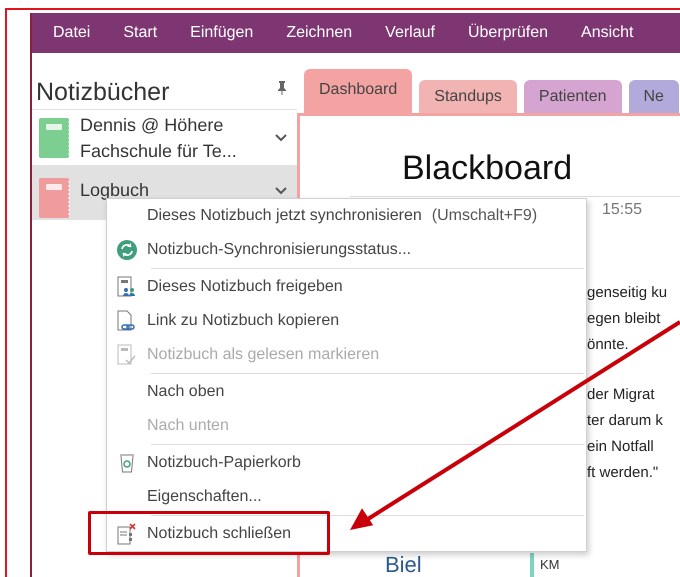 This screenshot has height=577, width=680. What do you see at coordinates (508, 33) in the screenshot?
I see `ribbon-tab: Überprüfen` at bounding box center [508, 33].